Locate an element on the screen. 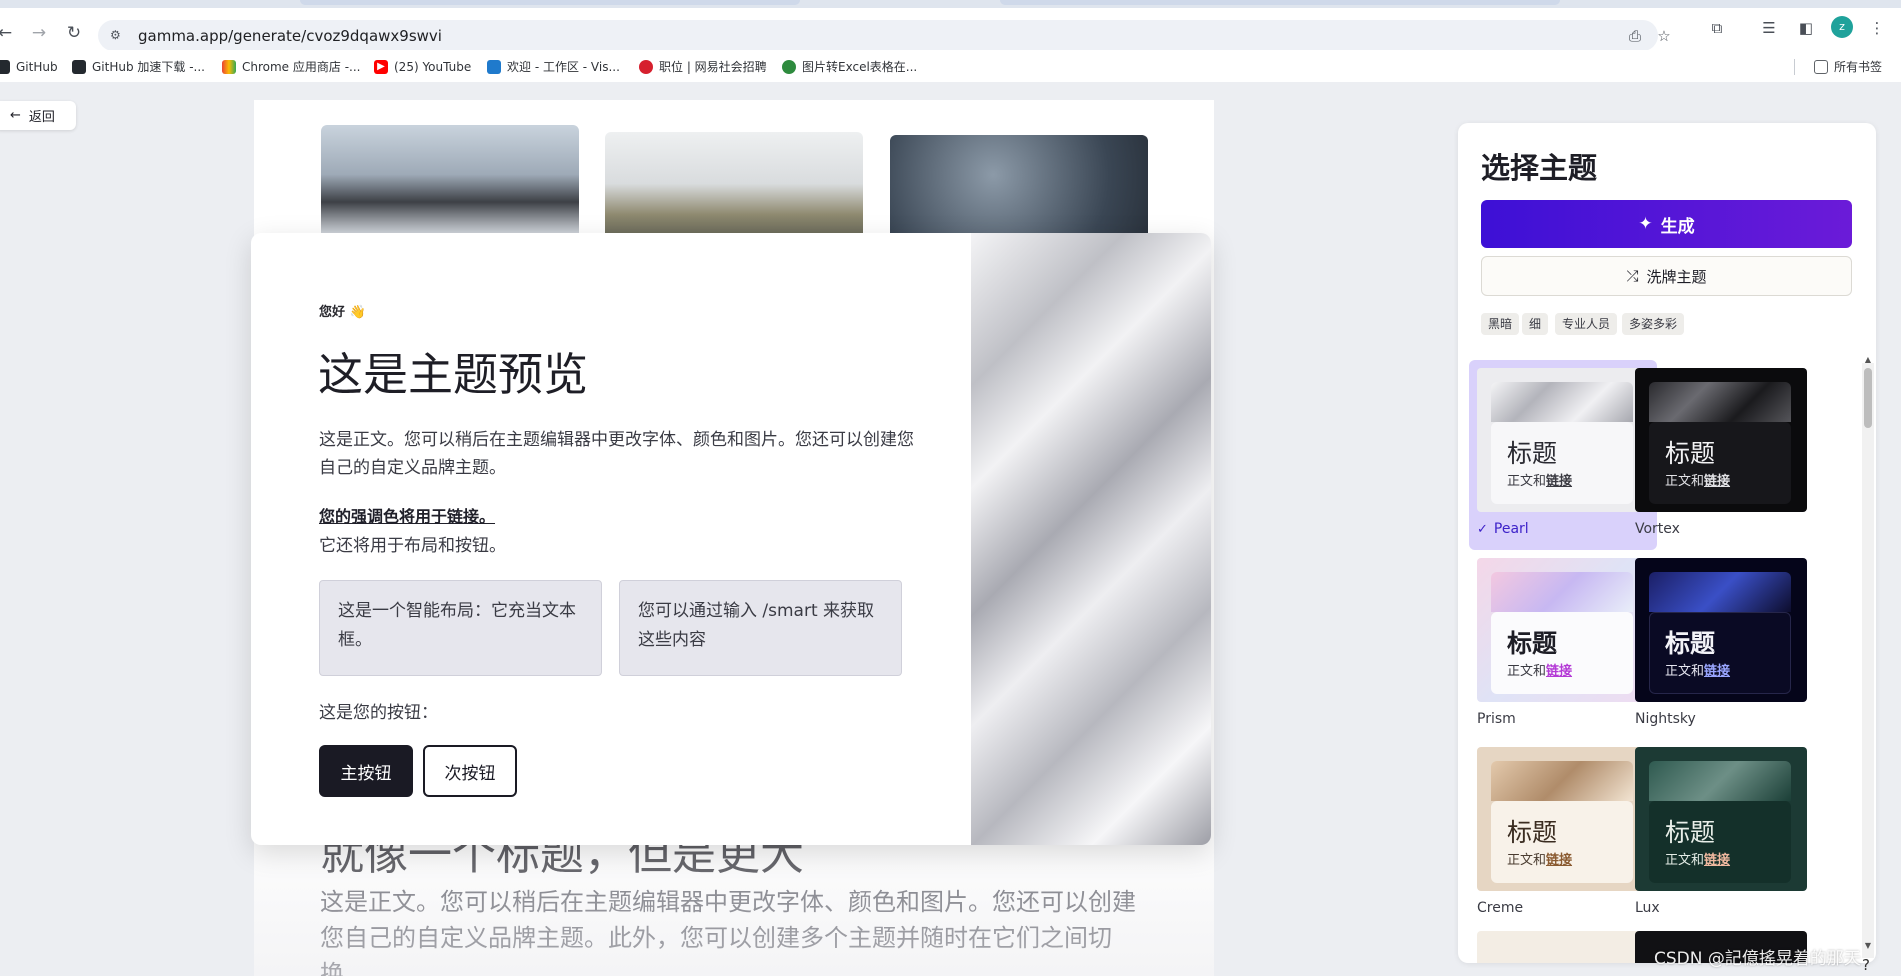 Image resolution: width=1901 pixels, height=976 pixels. theme-name: Prism is located at coordinates (1496, 719).